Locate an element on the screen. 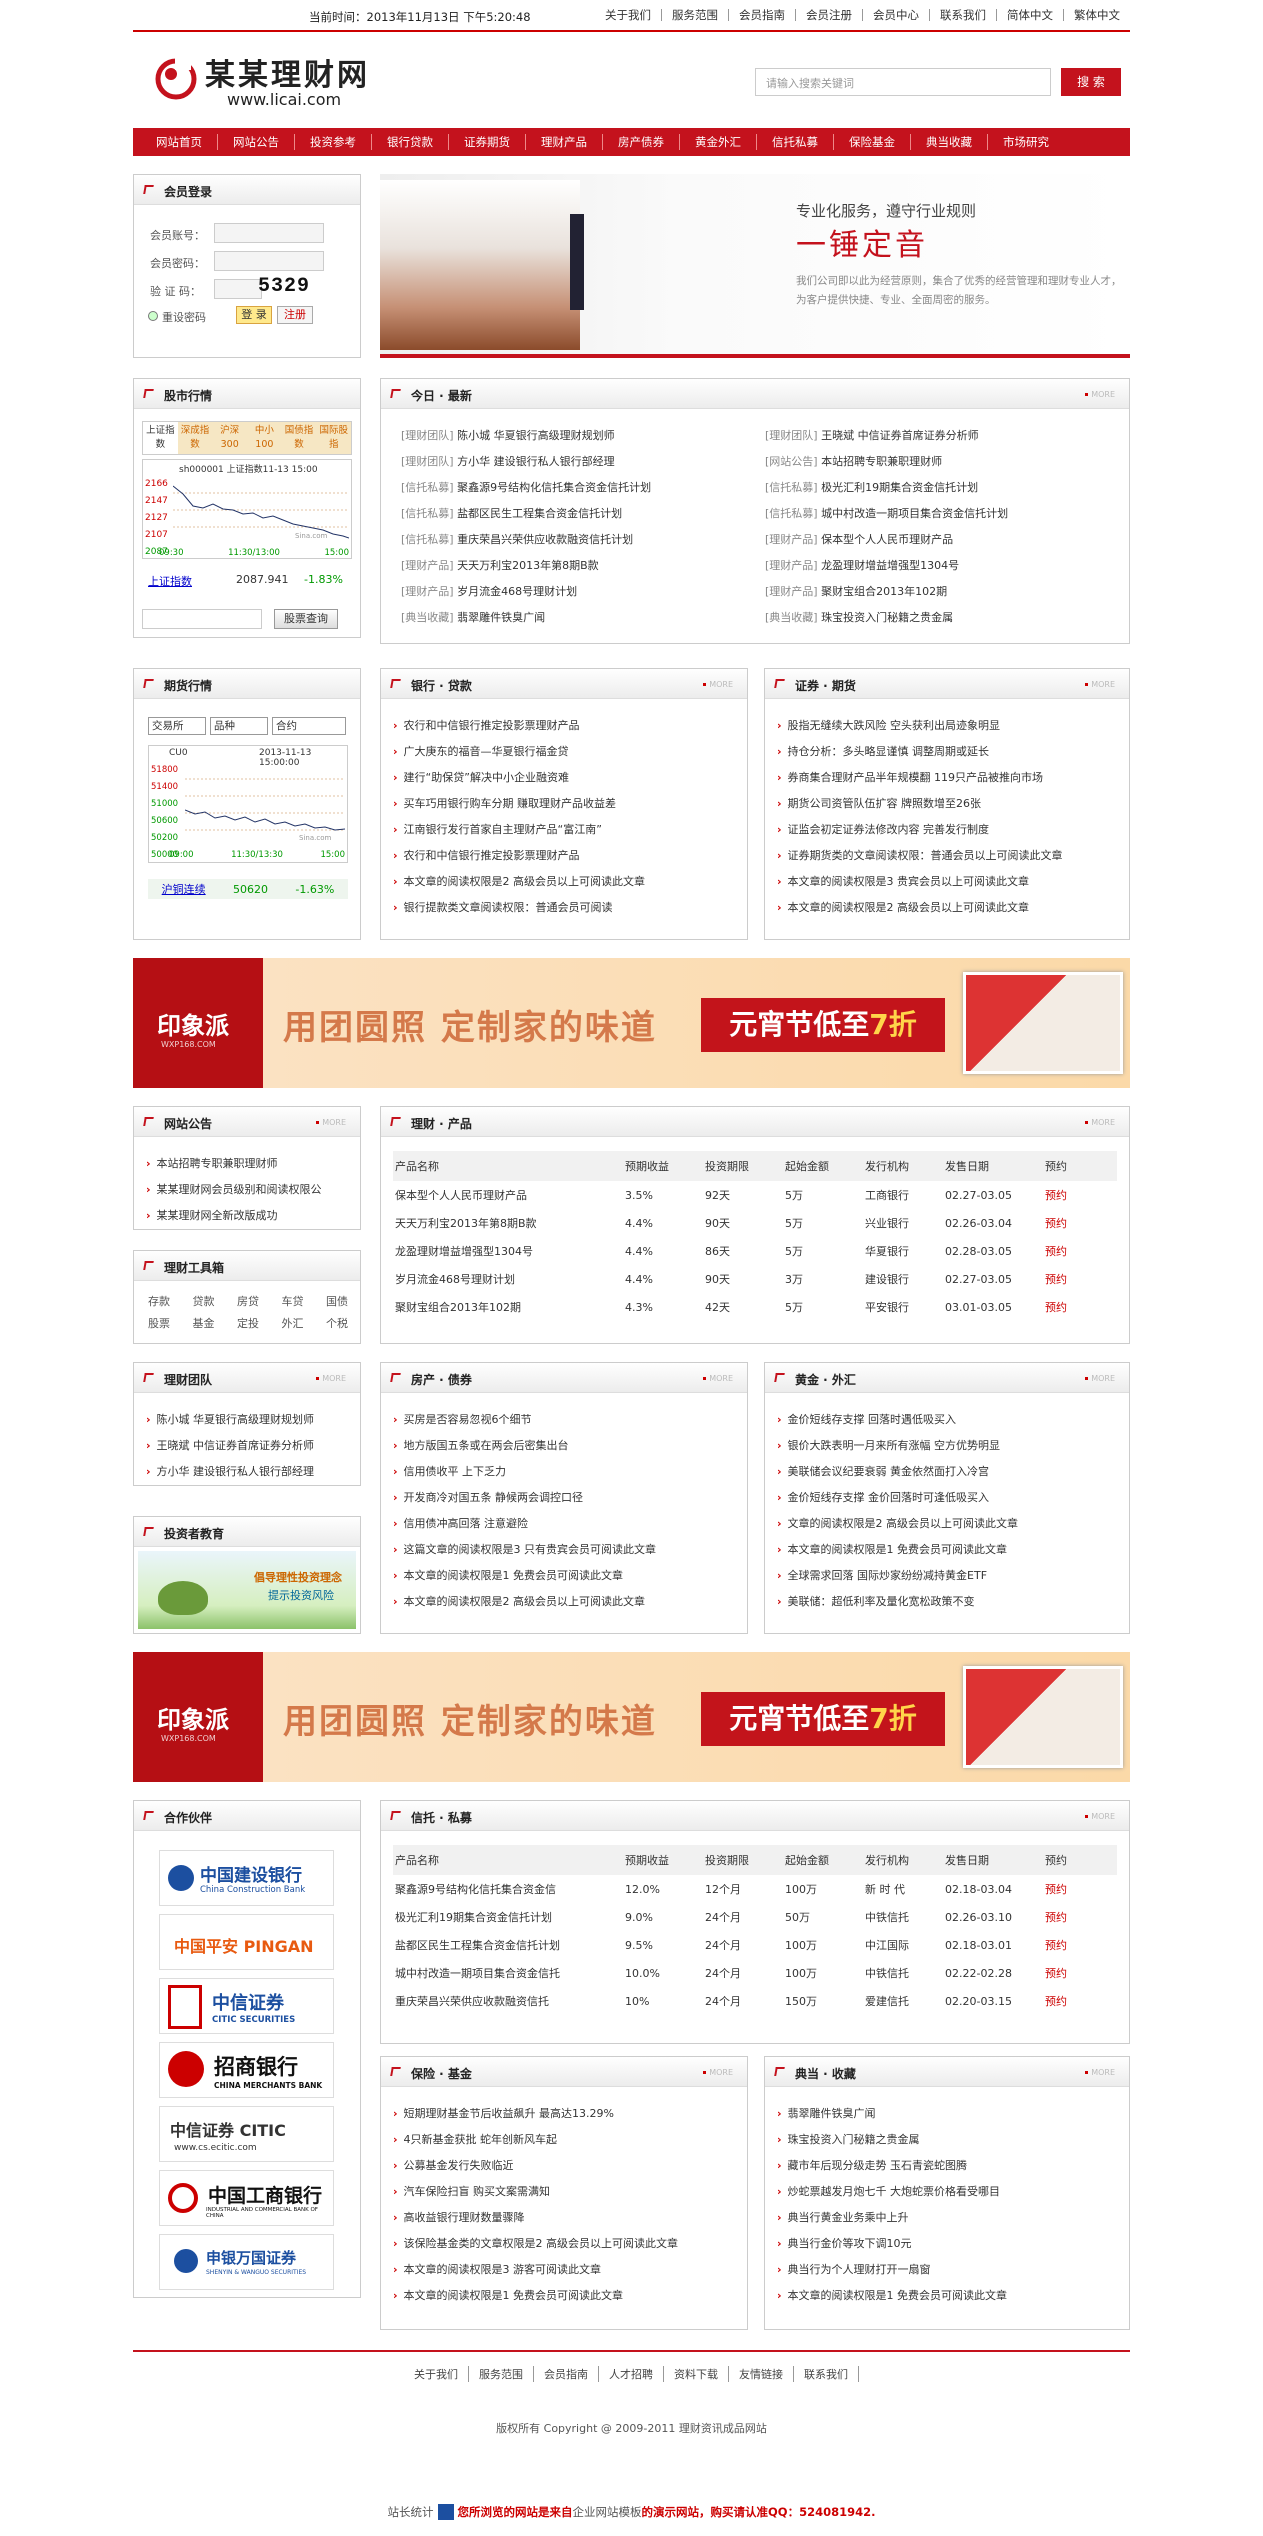  pawn-more-link: MORE is located at coordinates (1100, 2072).